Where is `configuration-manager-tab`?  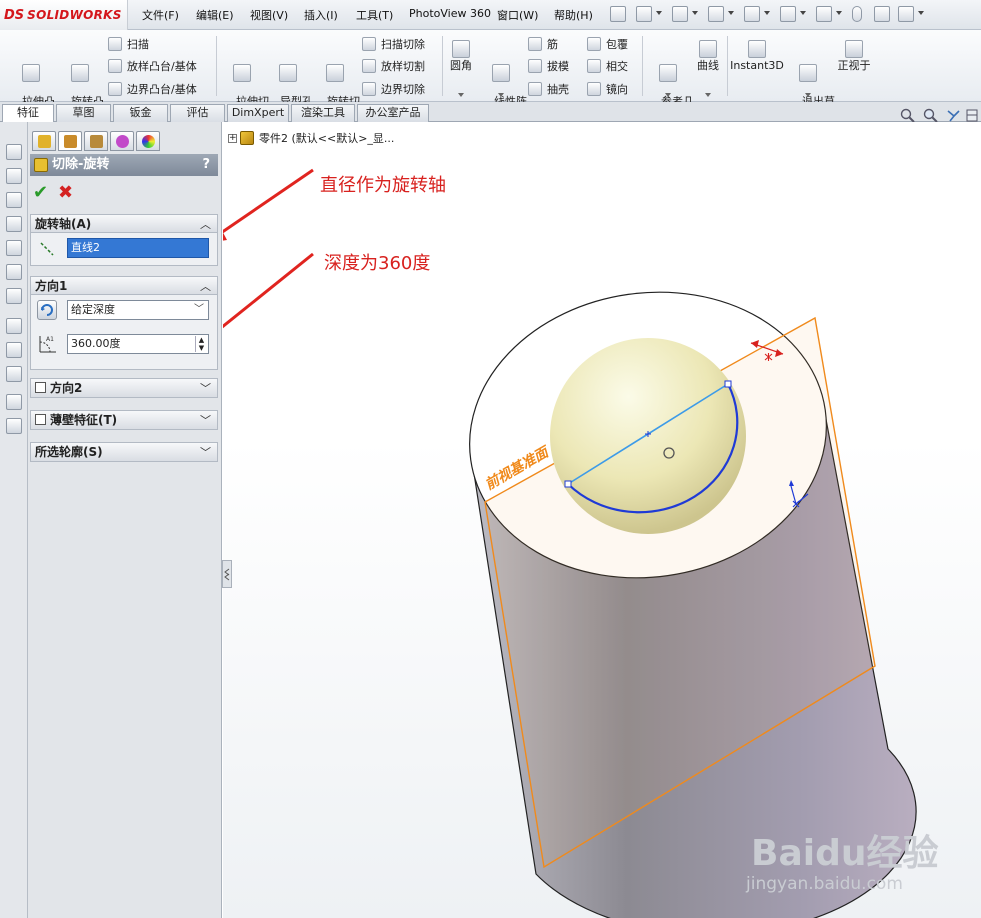 configuration-manager-tab is located at coordinates (96, 141).